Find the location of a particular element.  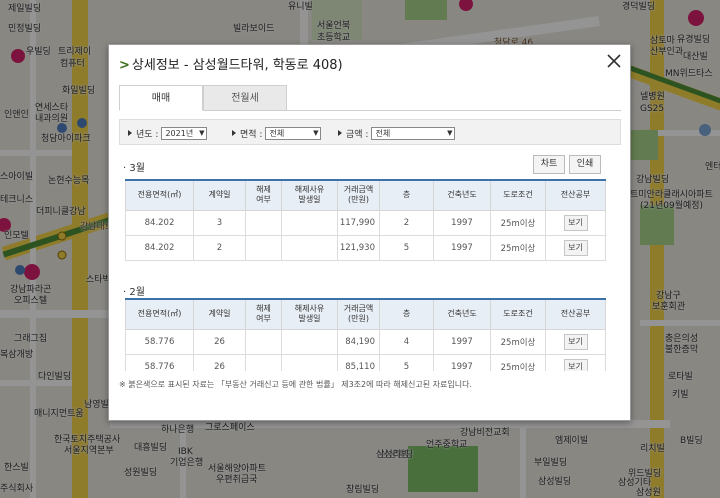

dialog-title-bar: > 상세정보 - 삼성월드타워, 학동로 408) is located at coordinates (369, 62).